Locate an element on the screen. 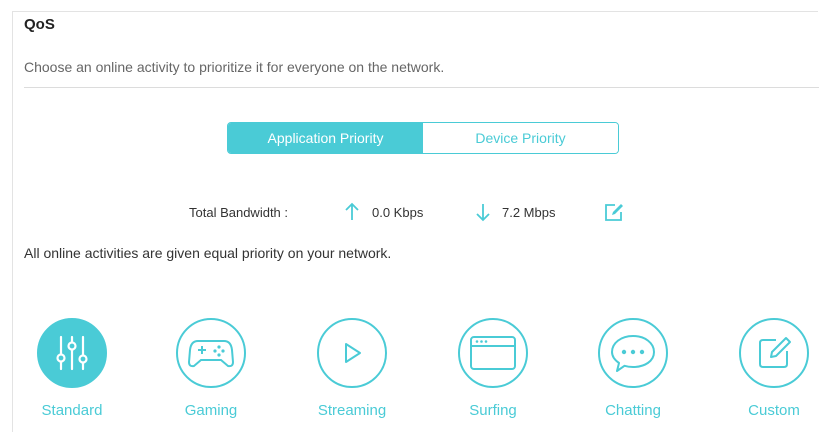 Image resolution: width=828 pixels, height=432 pixels. edit-bandwidth-icon is located at coordinates (614, 213).